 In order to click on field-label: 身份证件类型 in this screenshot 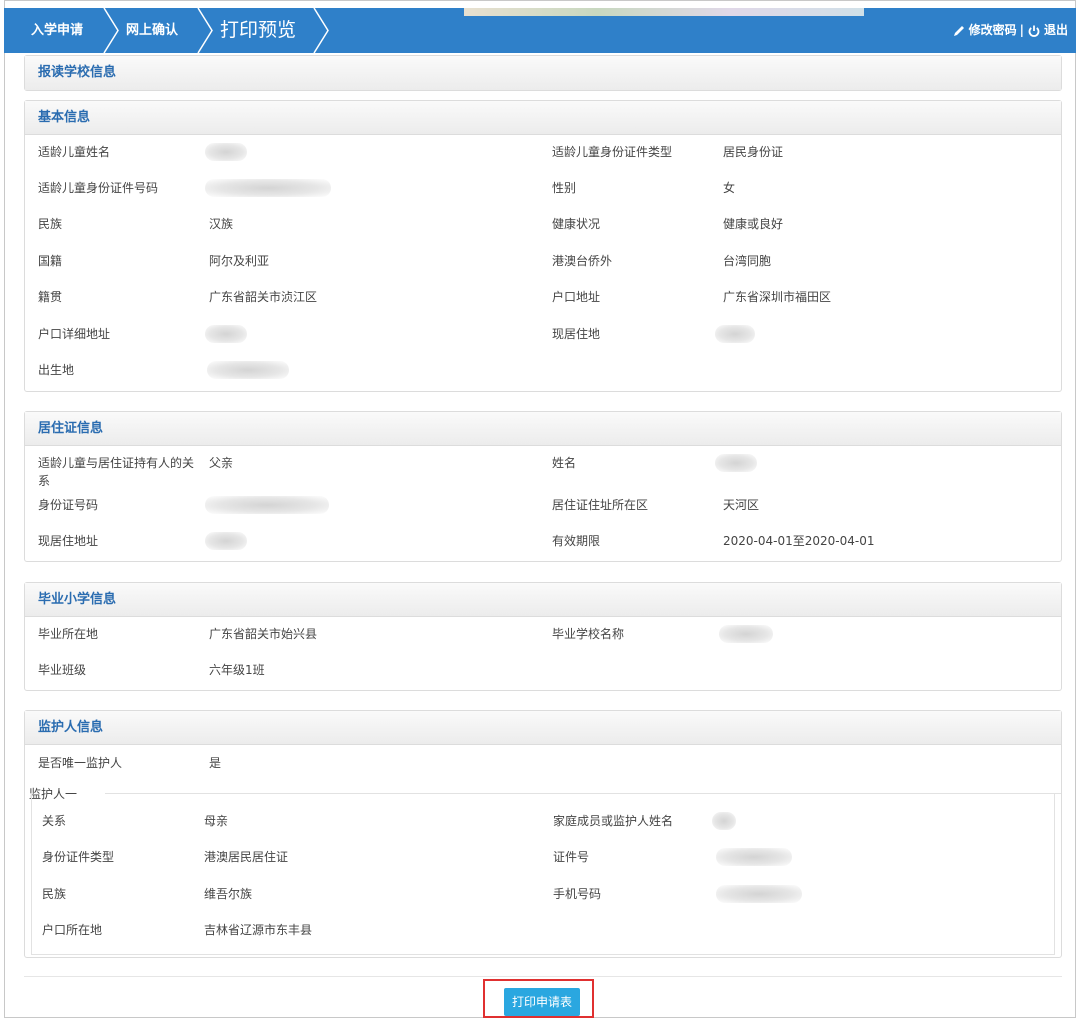, I will do `click(78, 857)`.